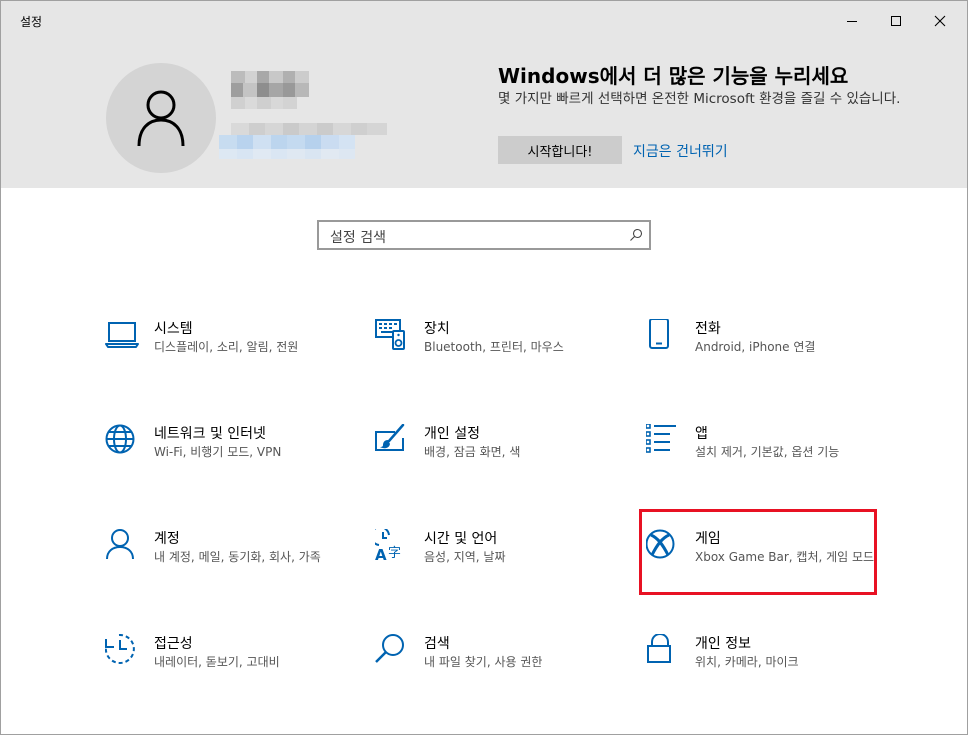 Image resolution: width=968 pixels, height=735 pixels. What do you see at coordinates (560, 150) in the screenshot?
I see `start-button: 시작합니다!` at bounding box center [560, 150].